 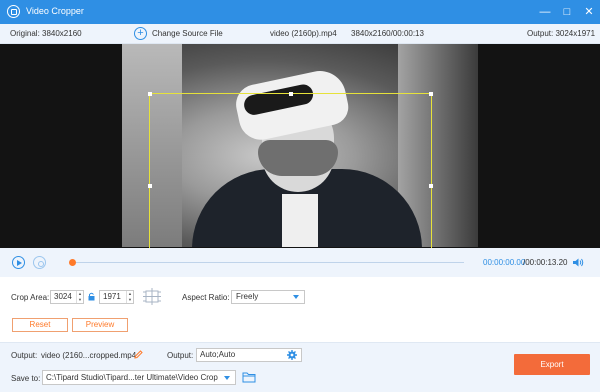 I want to click on current-time: 00:00:00.00, so click(x=504, y=262).